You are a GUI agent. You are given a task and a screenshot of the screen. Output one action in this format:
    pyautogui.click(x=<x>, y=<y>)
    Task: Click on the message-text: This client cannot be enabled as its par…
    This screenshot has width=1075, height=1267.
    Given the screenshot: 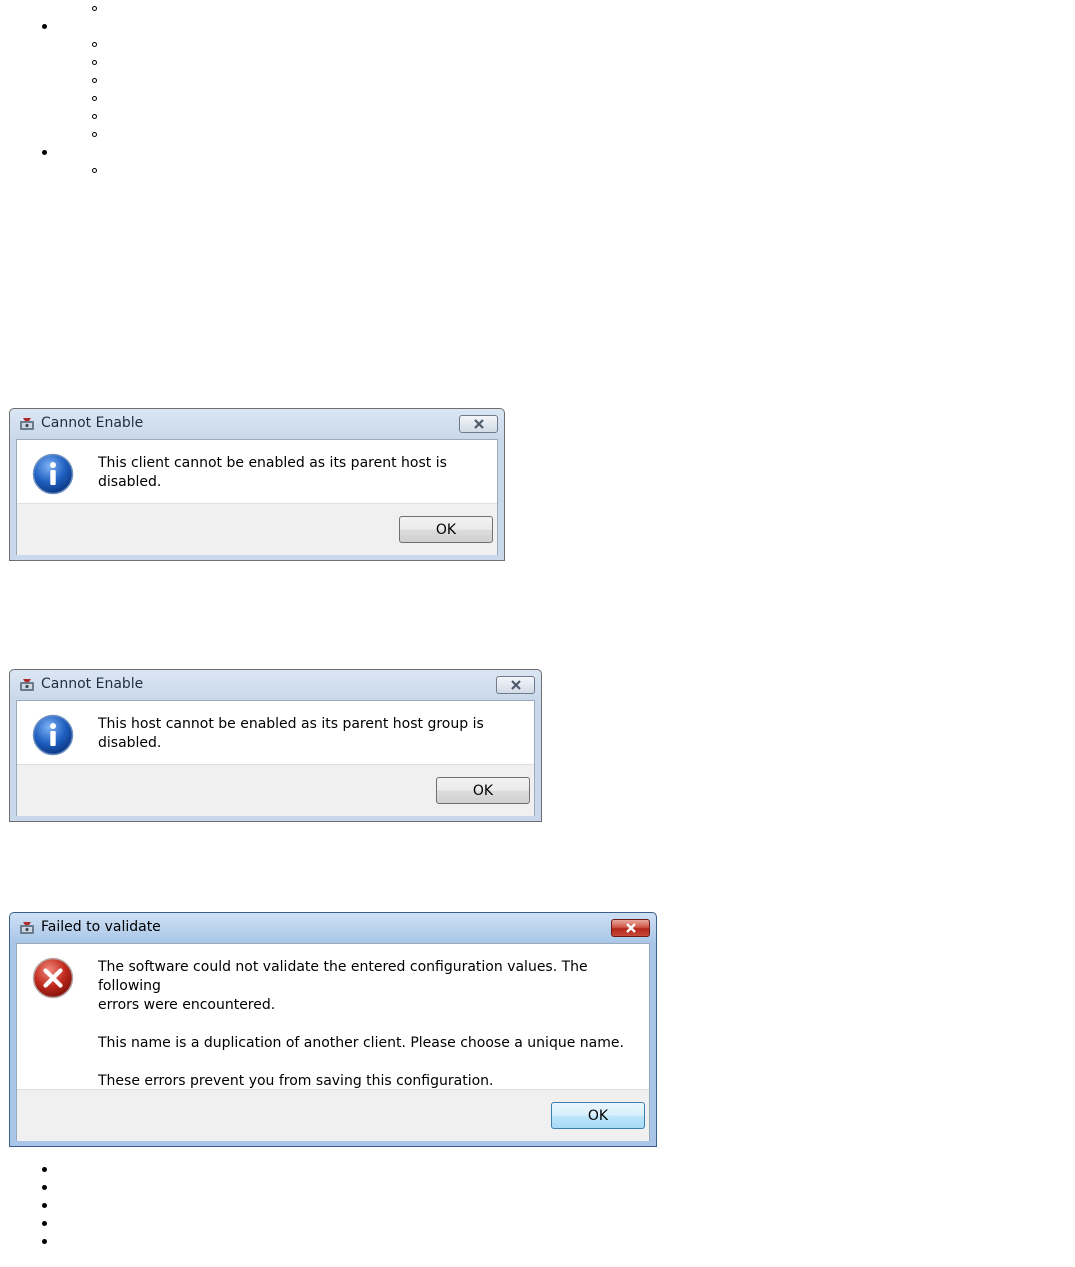 What is the action you would take?
    pyautogui.click(x=272, y=472)
    